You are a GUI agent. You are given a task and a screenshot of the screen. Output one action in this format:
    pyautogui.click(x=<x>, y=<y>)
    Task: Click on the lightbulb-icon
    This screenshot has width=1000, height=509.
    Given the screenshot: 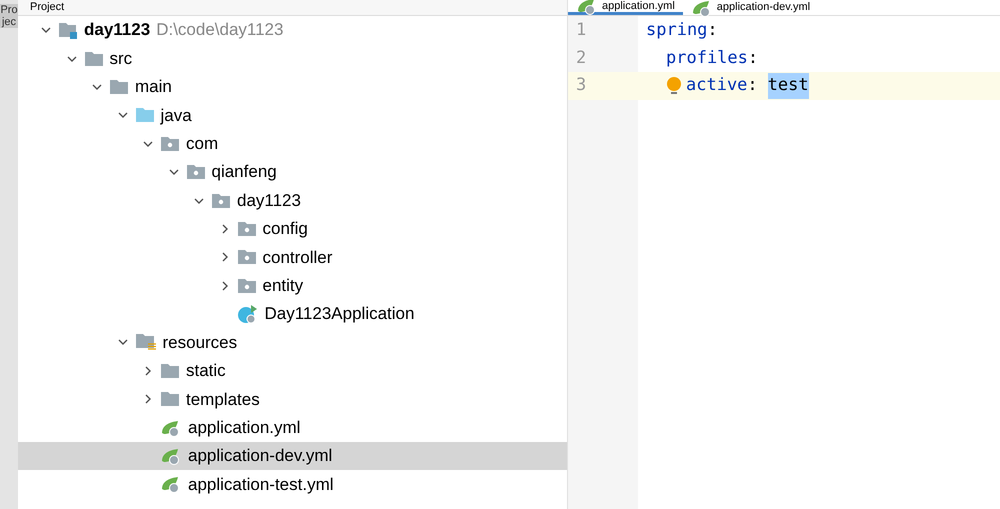 What is the action you would take?
    pyautogui.click(x=674, y=86)
    